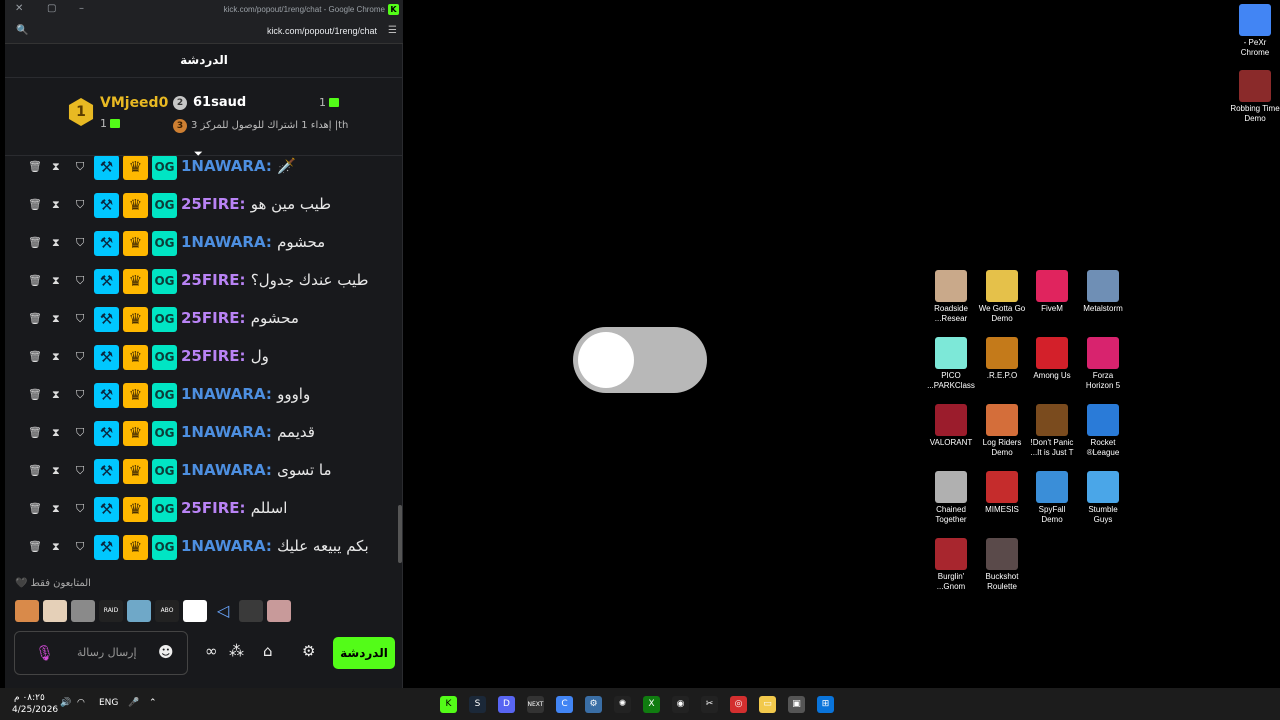  What do you see at coordinates (219, 102) in the screenshot?
I see `rank-2-username: 61saud` at bounding box center [219, 102].